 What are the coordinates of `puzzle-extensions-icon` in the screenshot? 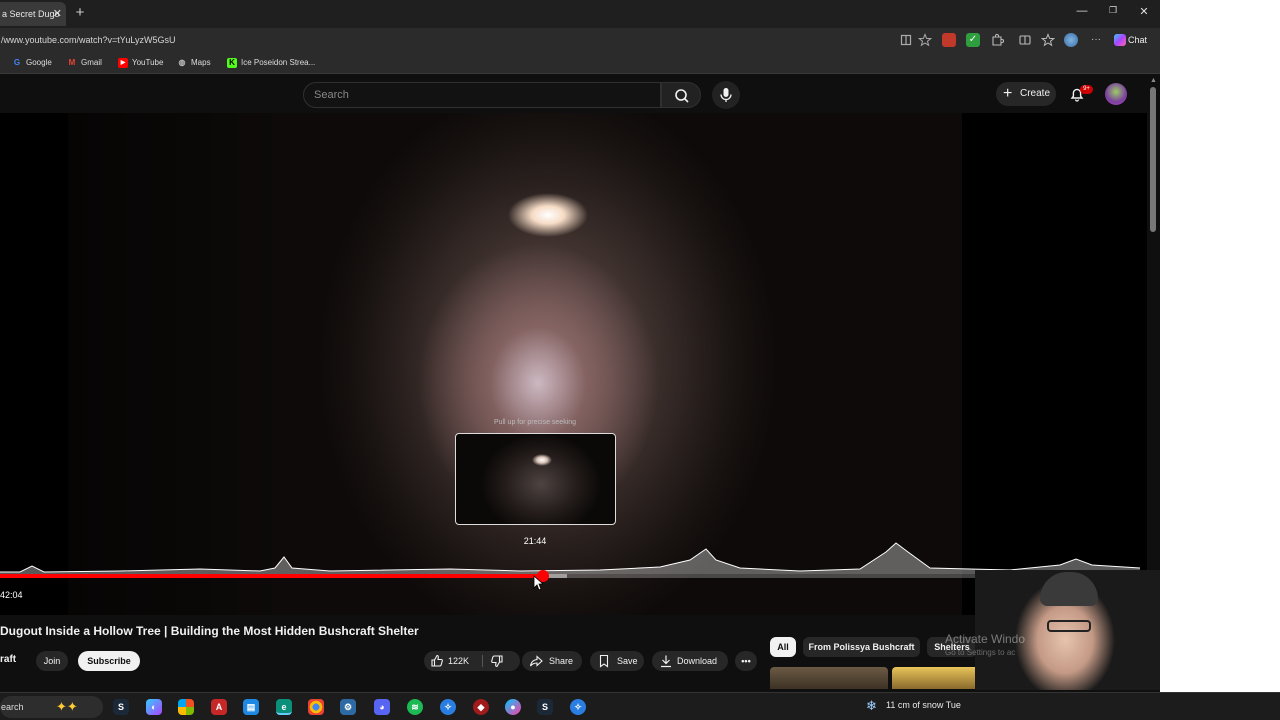 It's located at (997, 40).